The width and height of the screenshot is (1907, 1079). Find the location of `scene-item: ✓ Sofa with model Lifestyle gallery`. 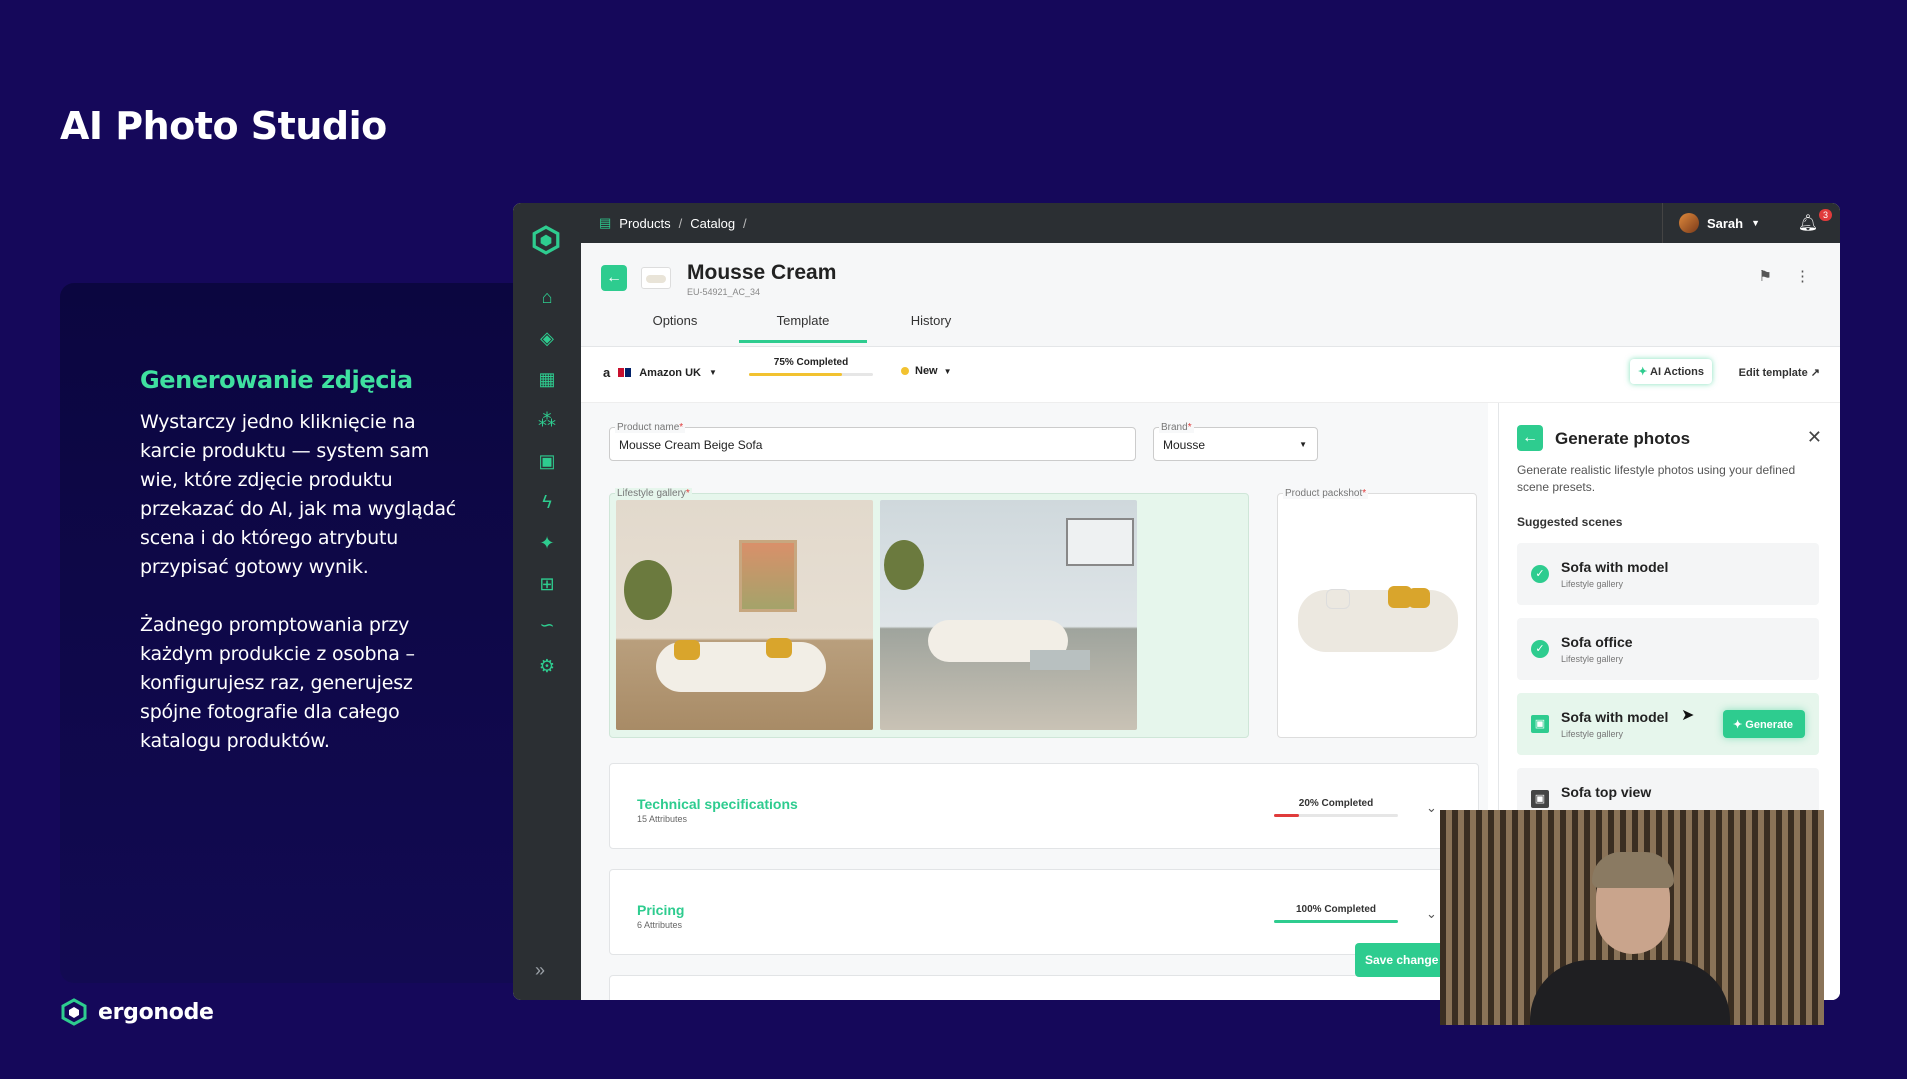

scene-item: ✓ Sofa with model Lifestyle gallery is located at coordinates (1668, 574).